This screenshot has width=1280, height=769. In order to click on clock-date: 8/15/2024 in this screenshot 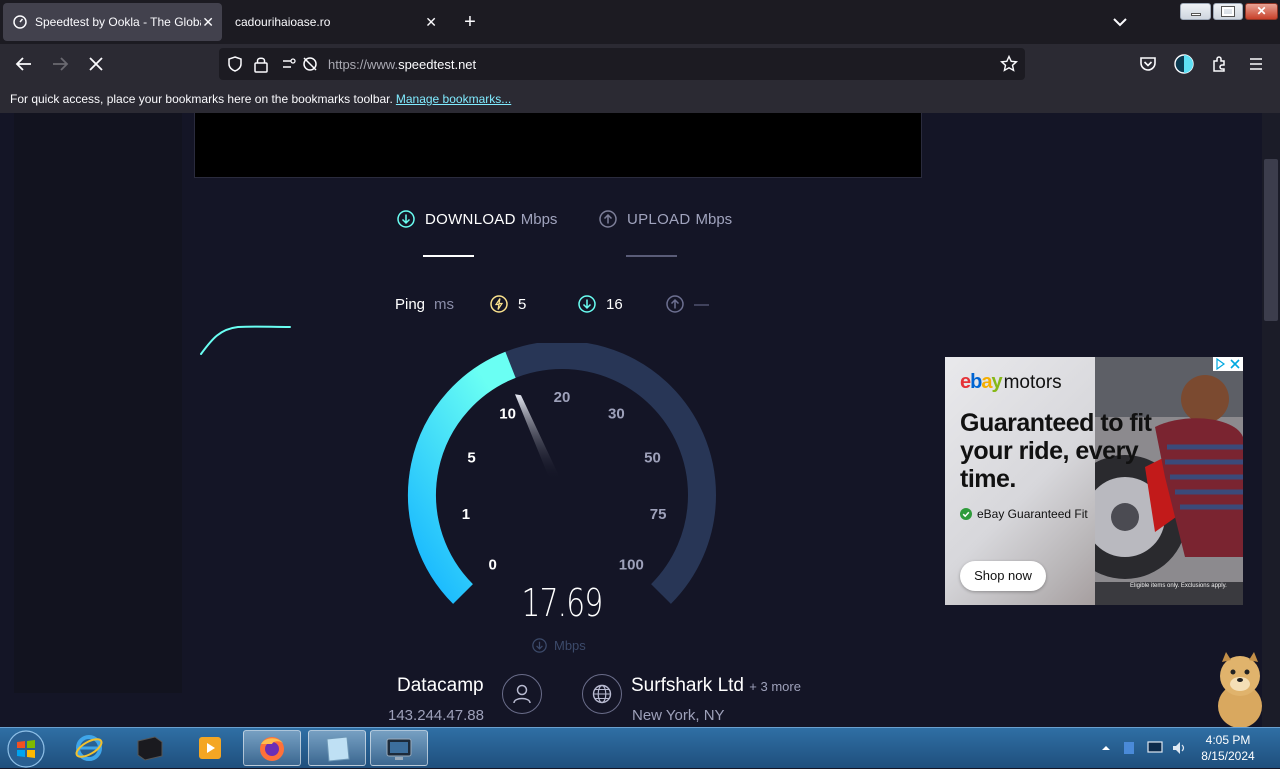, I will do `click(1228, 756)`.